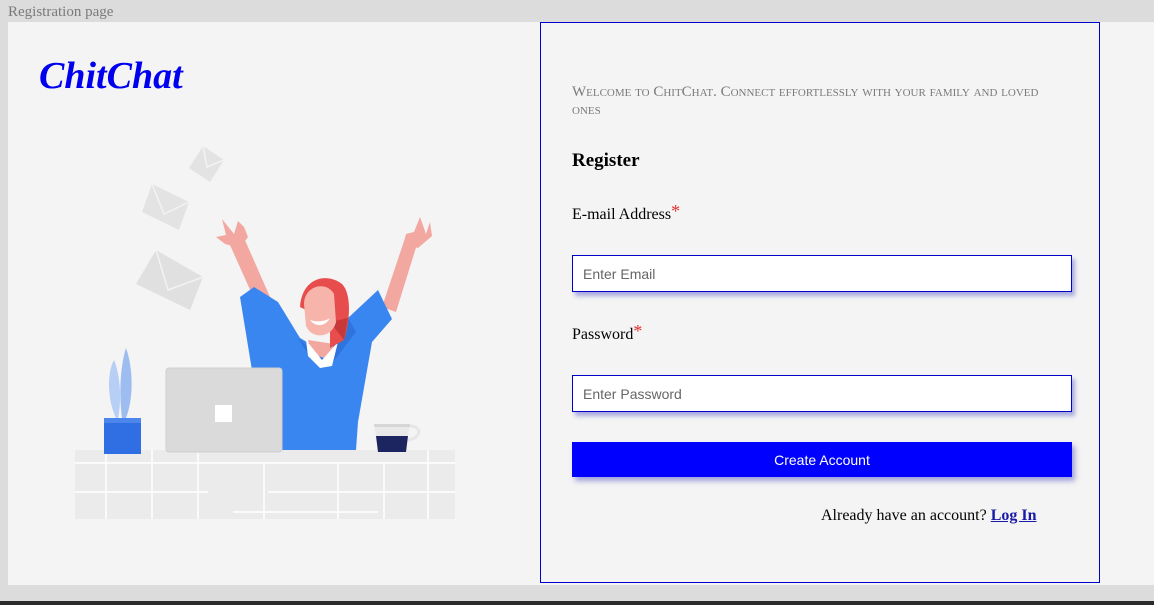 The image size is (1154, 605). I want to click on login-prompt-text: Already have an account?, so click(904, 515).